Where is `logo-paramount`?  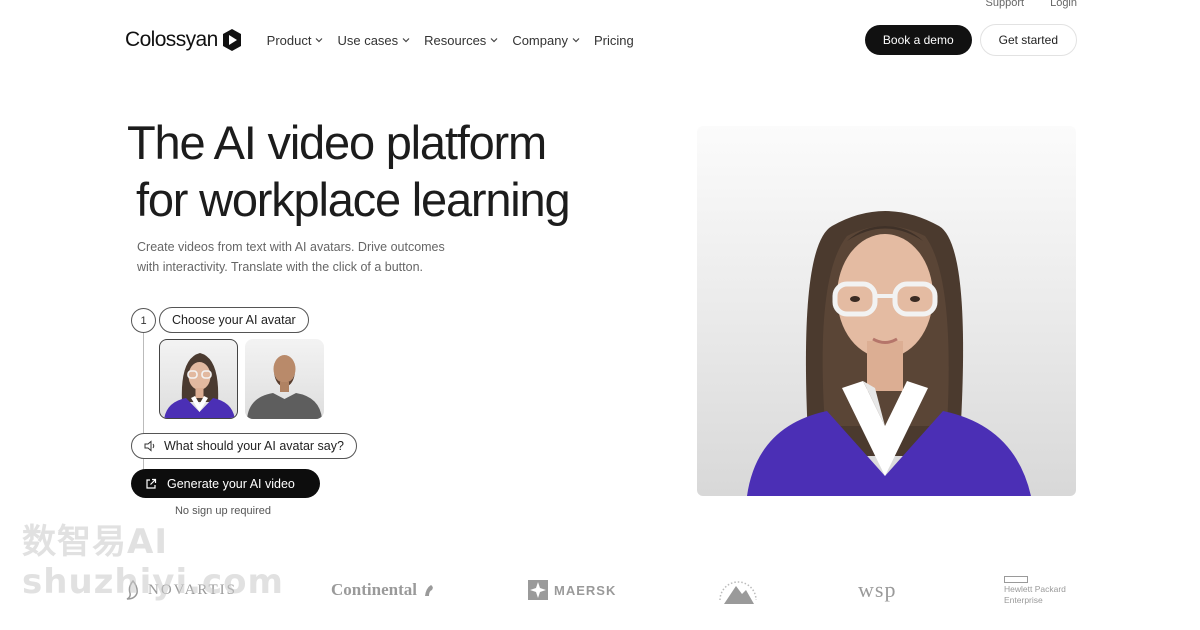
logo-paramount is located at coordinates (738, 590).